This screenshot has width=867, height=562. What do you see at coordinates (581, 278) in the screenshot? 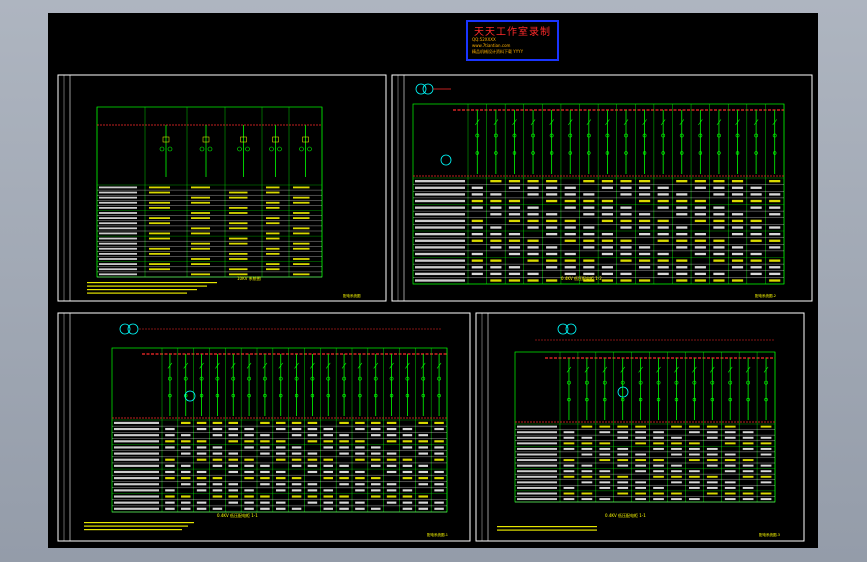
I see `sheet-2-caption: 0.4KV 低压配电柜 1-2` at bounding box center [581, 278].